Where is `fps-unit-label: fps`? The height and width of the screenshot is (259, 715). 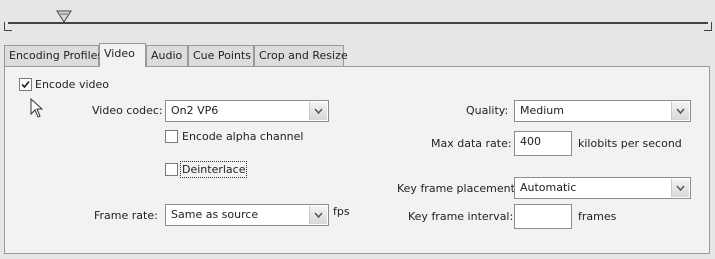
fps-unit-label: fps is located at coordinates (341, 211).